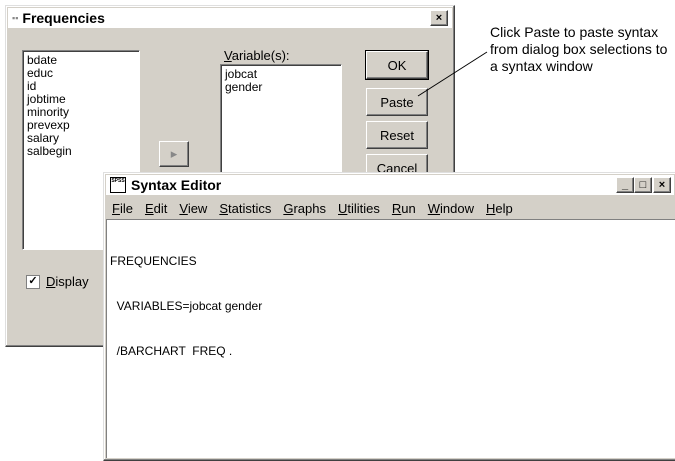 This screenshot has width=675, height=461. What do you see at coordinates (499, 208) in the screenshot?
I see `menu-help: Help` at bounding box center [499, 208].